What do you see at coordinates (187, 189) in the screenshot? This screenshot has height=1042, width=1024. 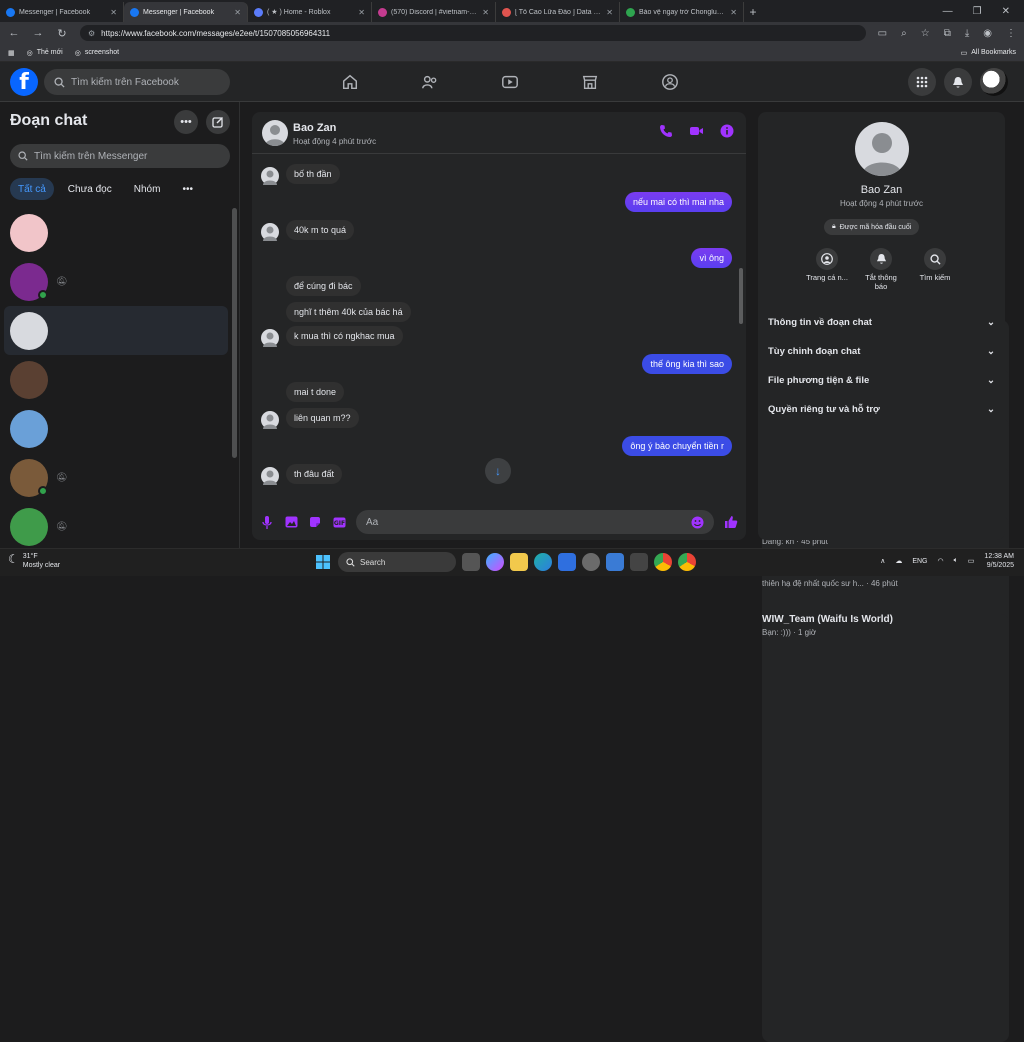 I see `filter-more-button: •••` at bounding box center [187, 189].